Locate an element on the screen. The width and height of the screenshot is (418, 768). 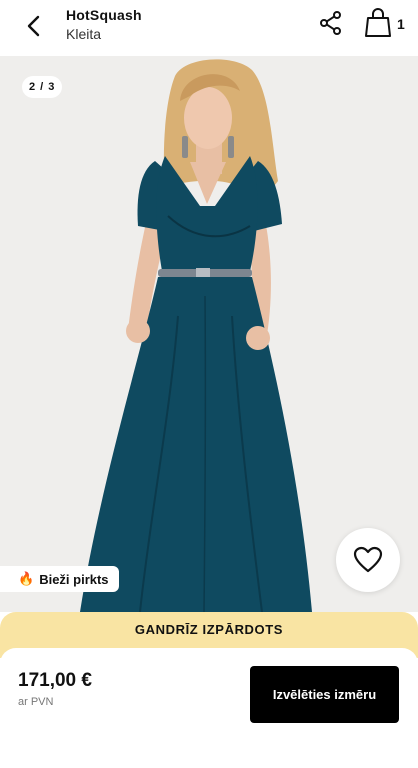
heart-icon is located at coordinates (368, 559).